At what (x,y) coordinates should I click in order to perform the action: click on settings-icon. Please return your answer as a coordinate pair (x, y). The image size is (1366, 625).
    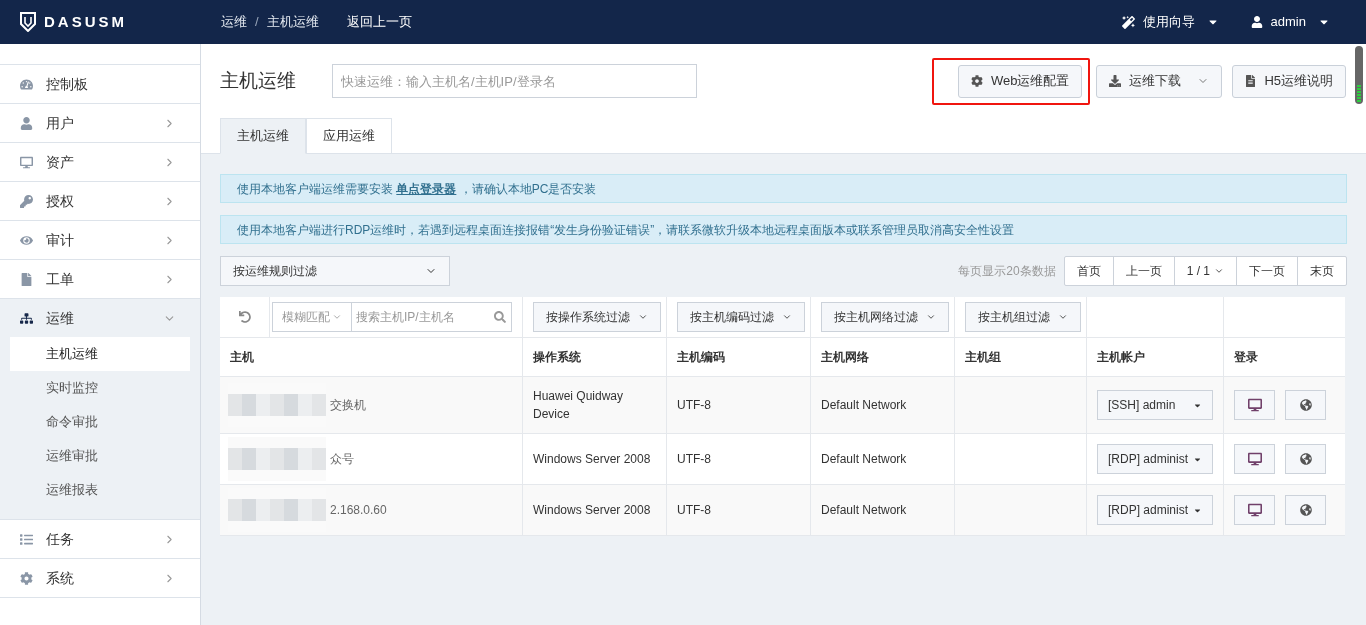
    Looking at the image, I should click on (26, 578).